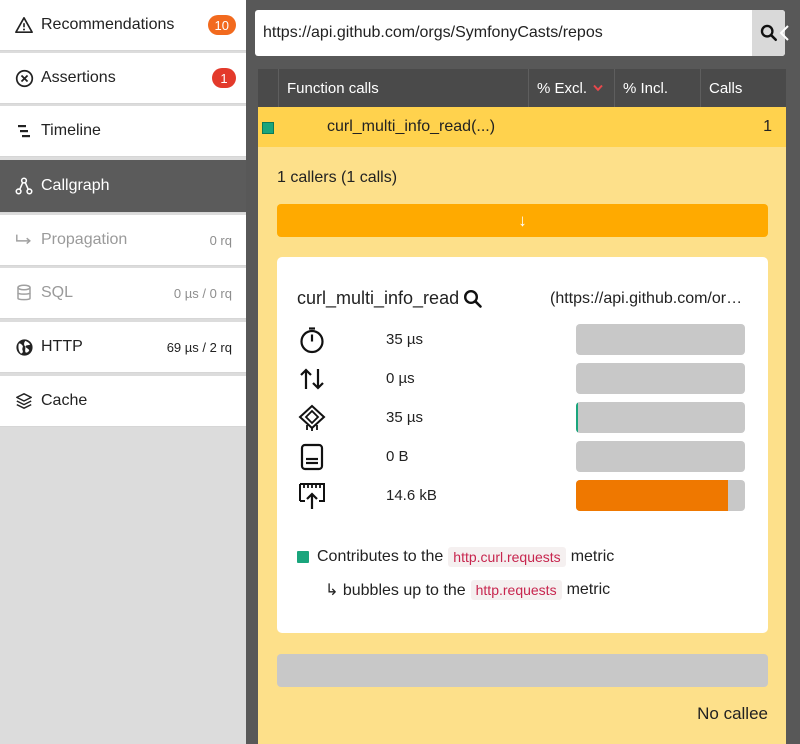  Describe the element at coordinates (380, 556) in the screenshot. I see `contributes-prefix: Contributes to the` at that location.